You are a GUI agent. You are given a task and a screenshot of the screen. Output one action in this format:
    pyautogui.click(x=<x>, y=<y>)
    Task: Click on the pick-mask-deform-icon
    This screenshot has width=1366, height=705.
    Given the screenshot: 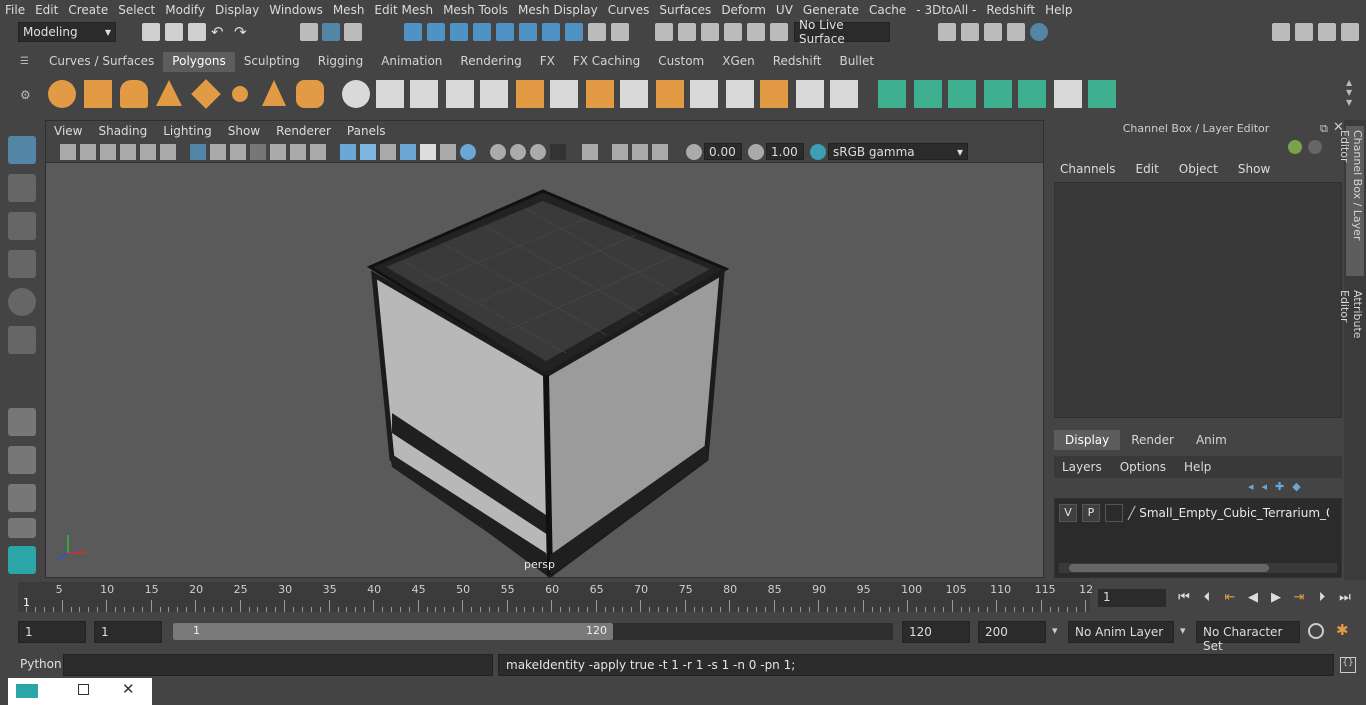 What is the action you would take?
    pyautogui.click(x=482, y=32)
    